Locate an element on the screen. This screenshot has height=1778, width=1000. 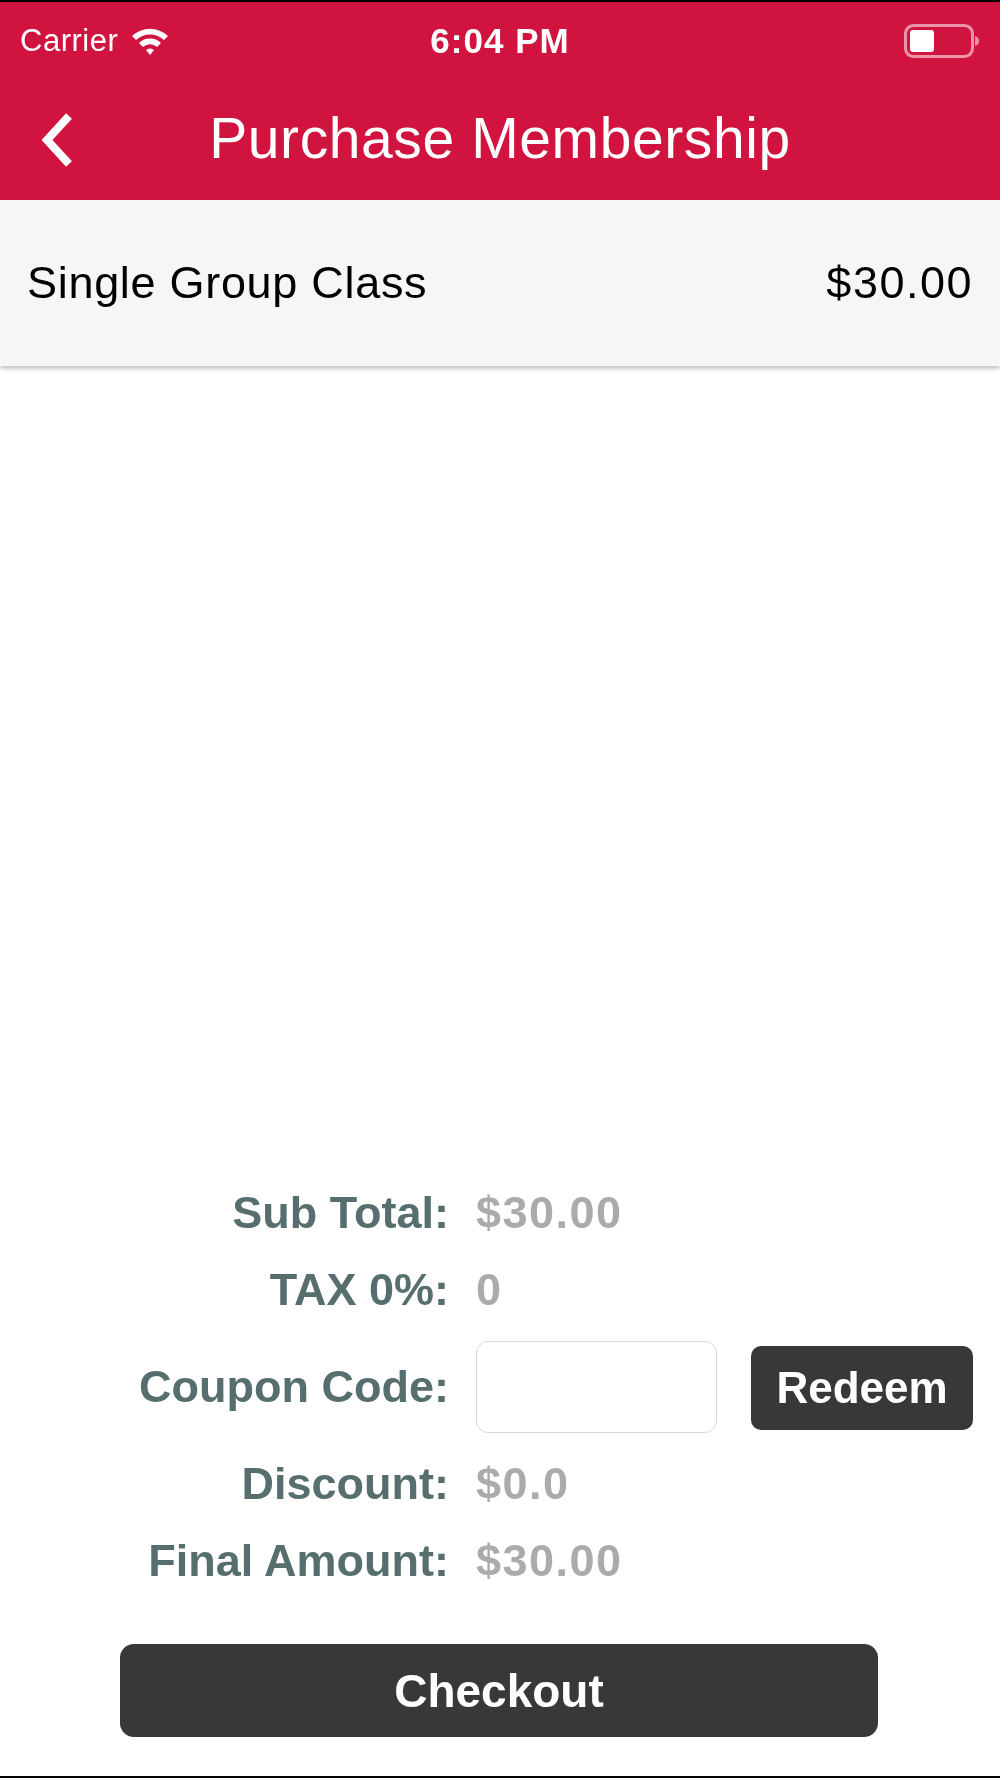
back-chevron-icon is located at coordinates (57, 140).